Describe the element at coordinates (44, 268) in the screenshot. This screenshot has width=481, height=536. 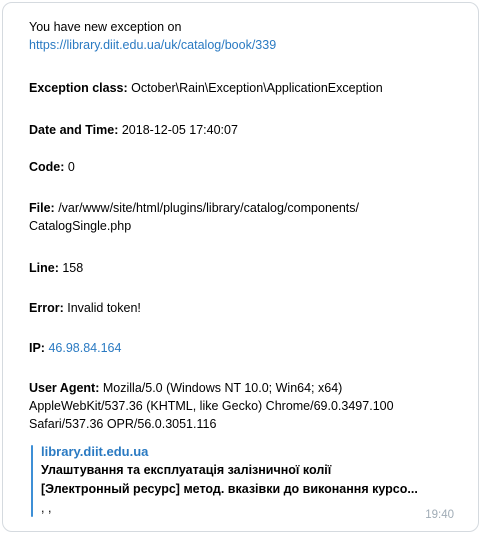
I see `line-label: Line:` at that location.